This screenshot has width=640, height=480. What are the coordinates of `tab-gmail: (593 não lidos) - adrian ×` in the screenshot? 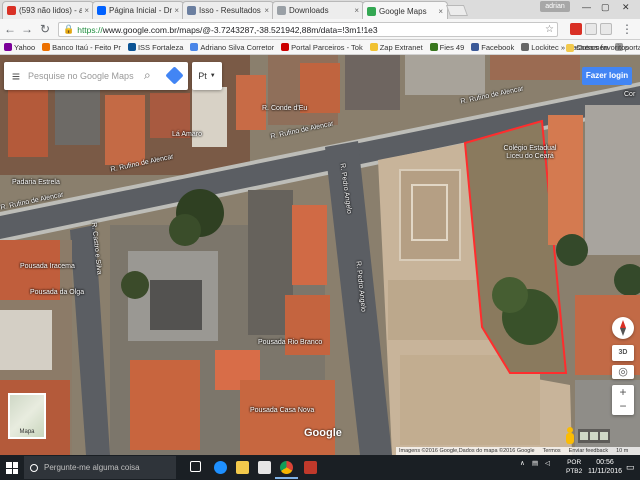 It's located at (48, 10).